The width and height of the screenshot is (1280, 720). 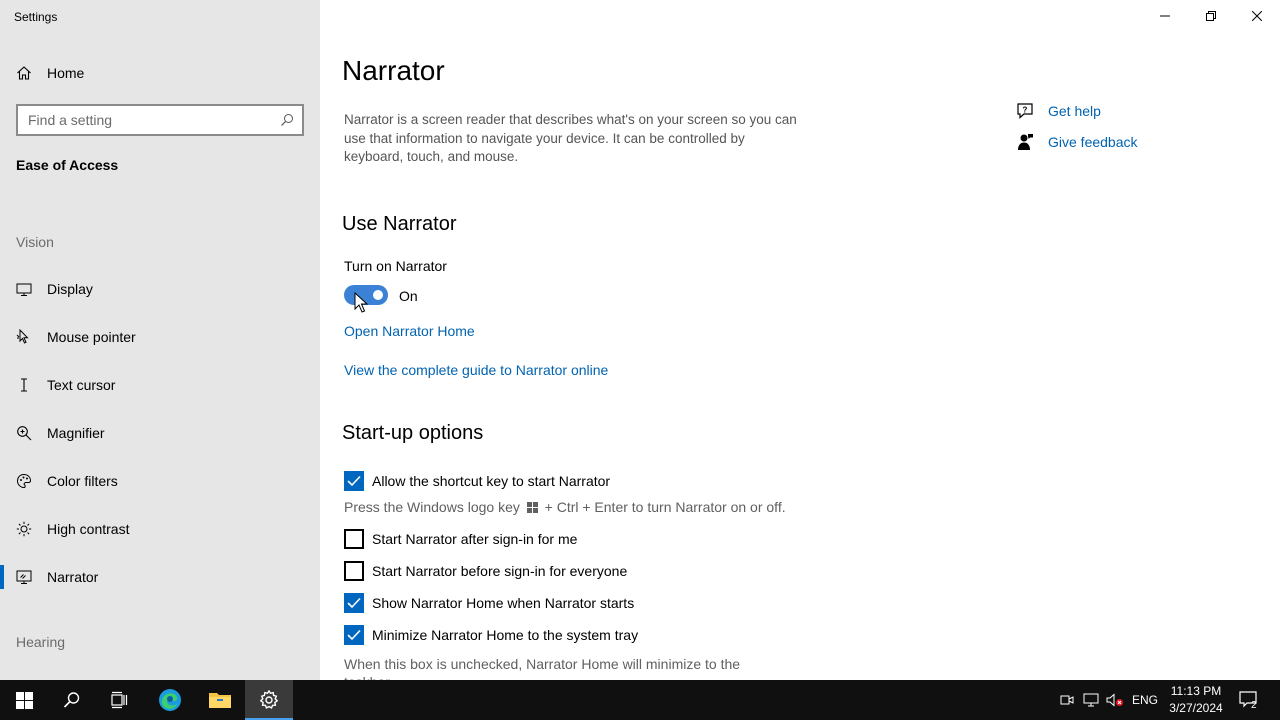 I want to click on sidebar-item-label: High contrast, so click(x=88, y=529).